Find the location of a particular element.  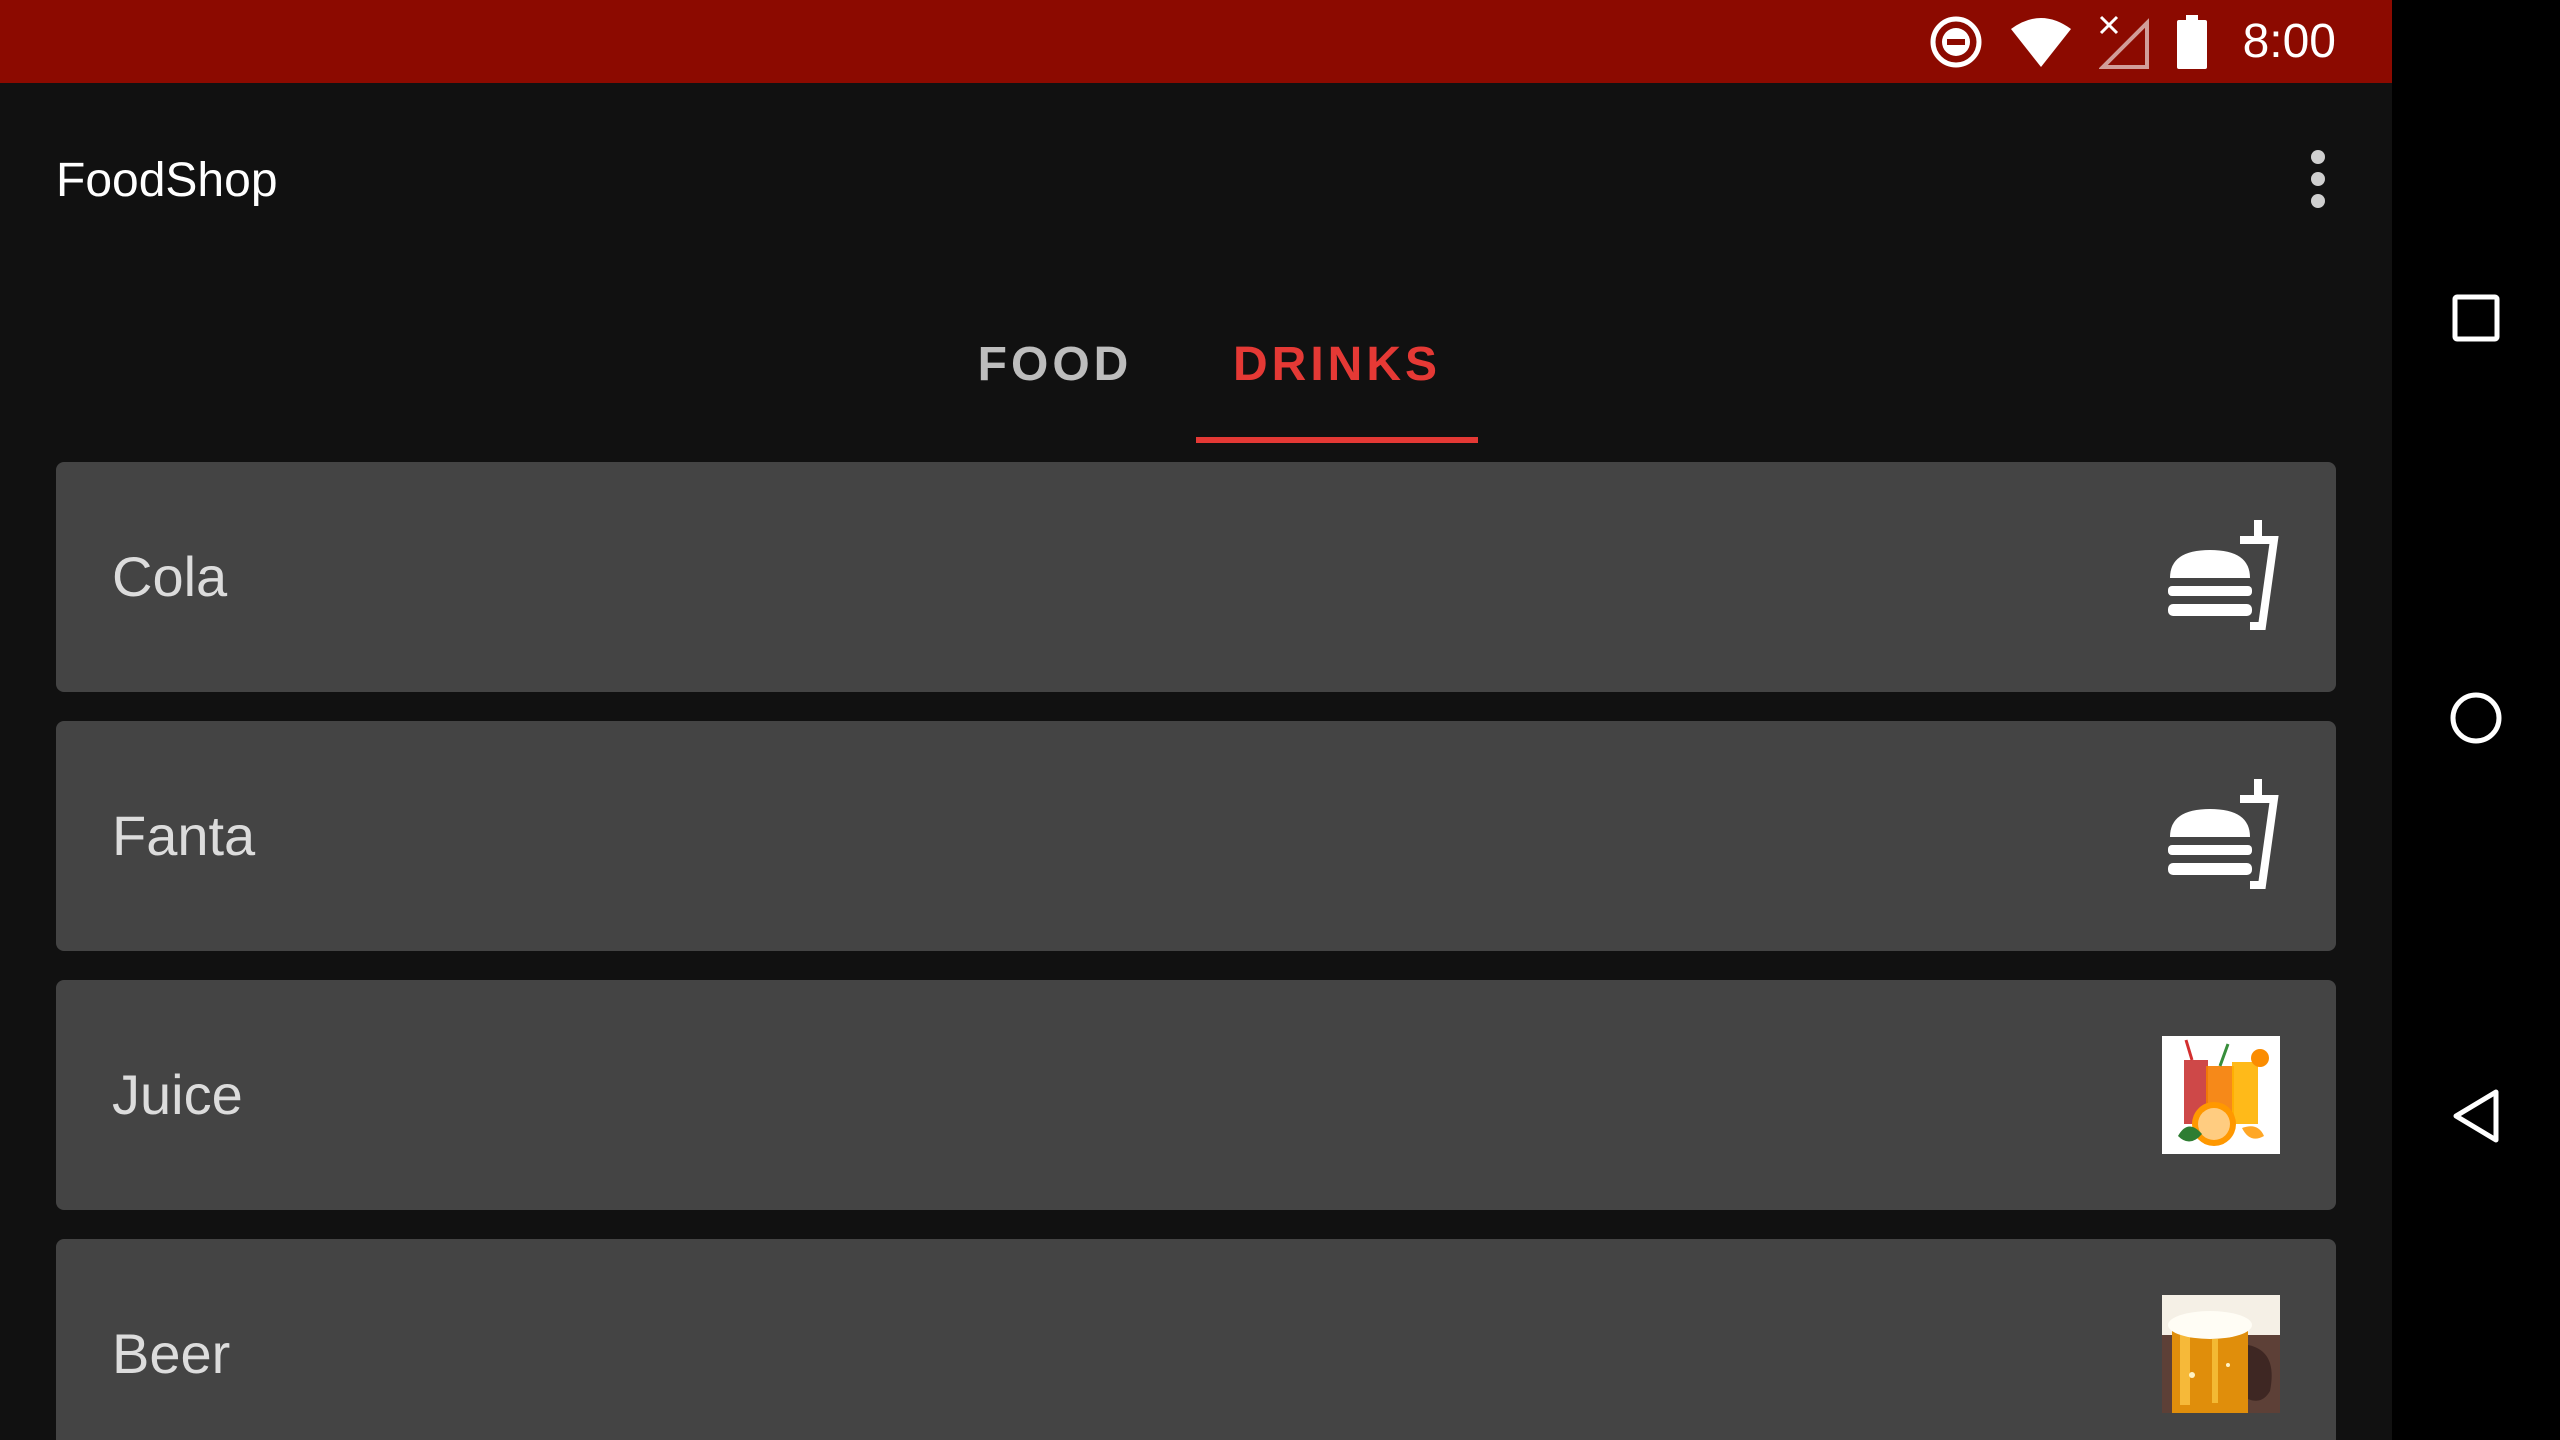

home-icon is located at coordinates (2476, 720).